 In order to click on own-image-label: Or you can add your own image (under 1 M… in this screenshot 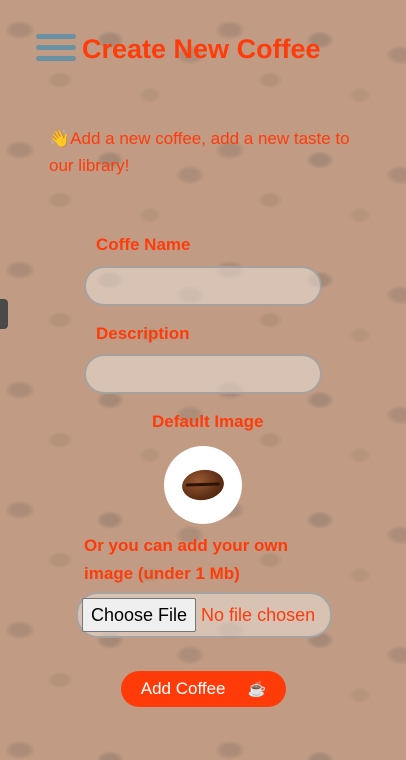, I will do `click(186, 559)`.